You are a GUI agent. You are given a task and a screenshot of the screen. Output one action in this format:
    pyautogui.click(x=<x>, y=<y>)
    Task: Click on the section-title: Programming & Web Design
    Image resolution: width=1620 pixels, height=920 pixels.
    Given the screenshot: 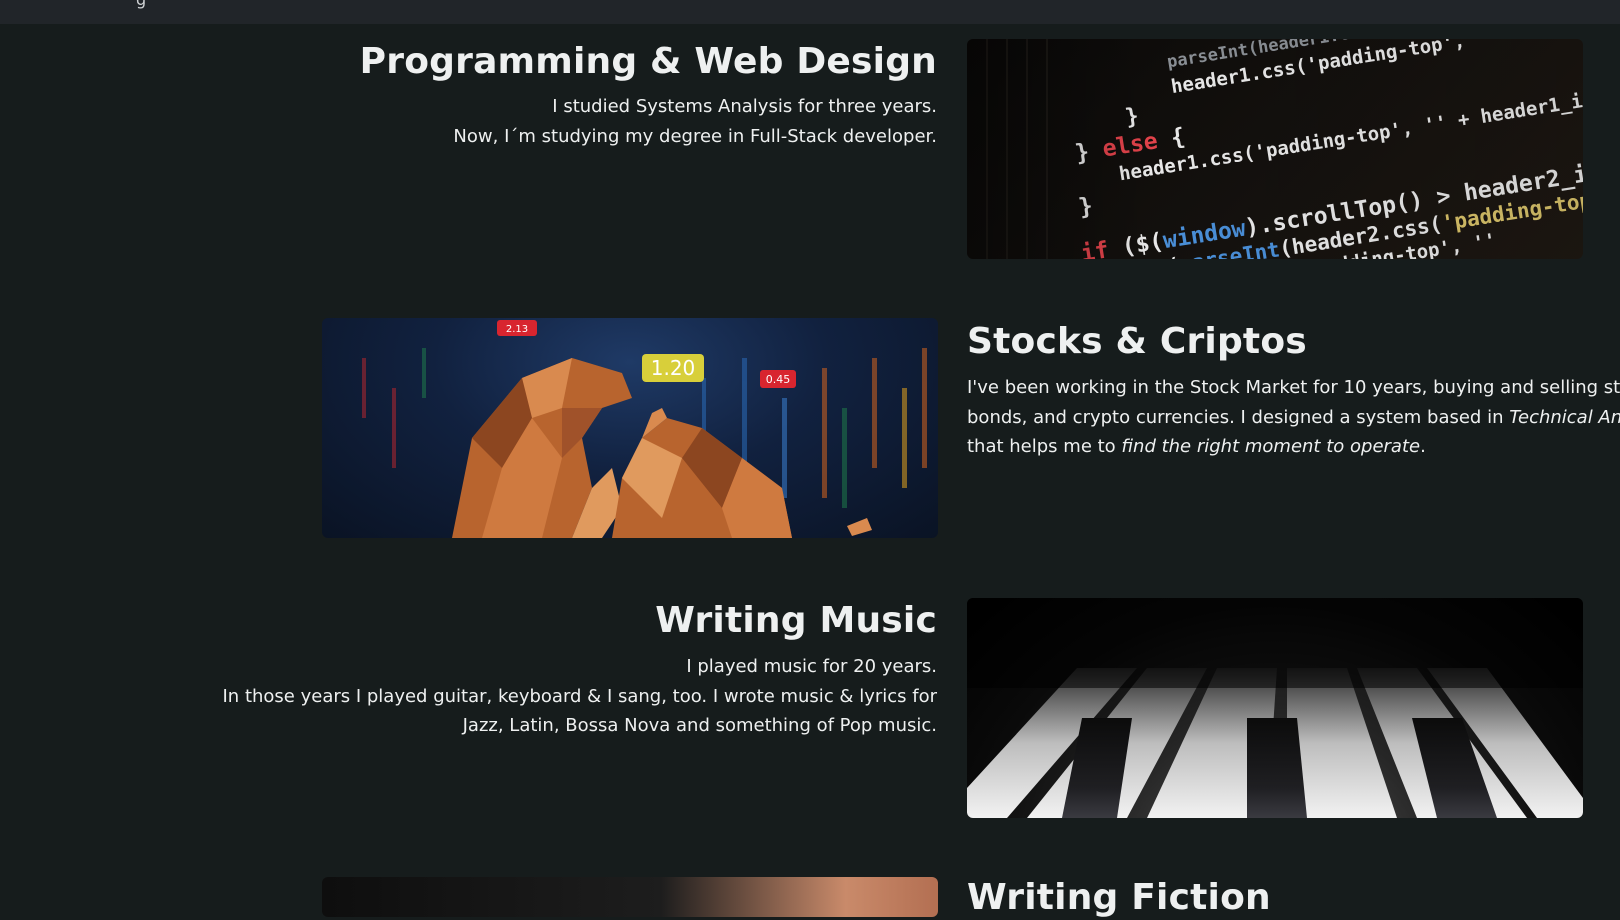 What is the action you would take?
    pyautogui.click(x=648, y=61)
    